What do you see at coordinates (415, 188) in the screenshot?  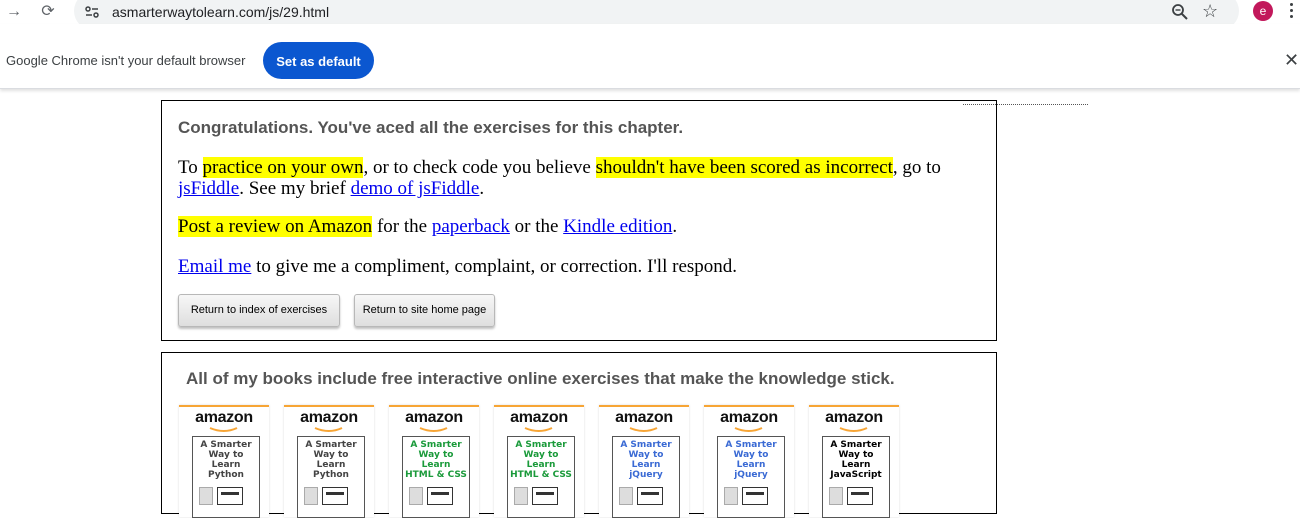 I see `jsfiddle-demo-link: demo of jsFiddle` at bounding box center [415, 188].